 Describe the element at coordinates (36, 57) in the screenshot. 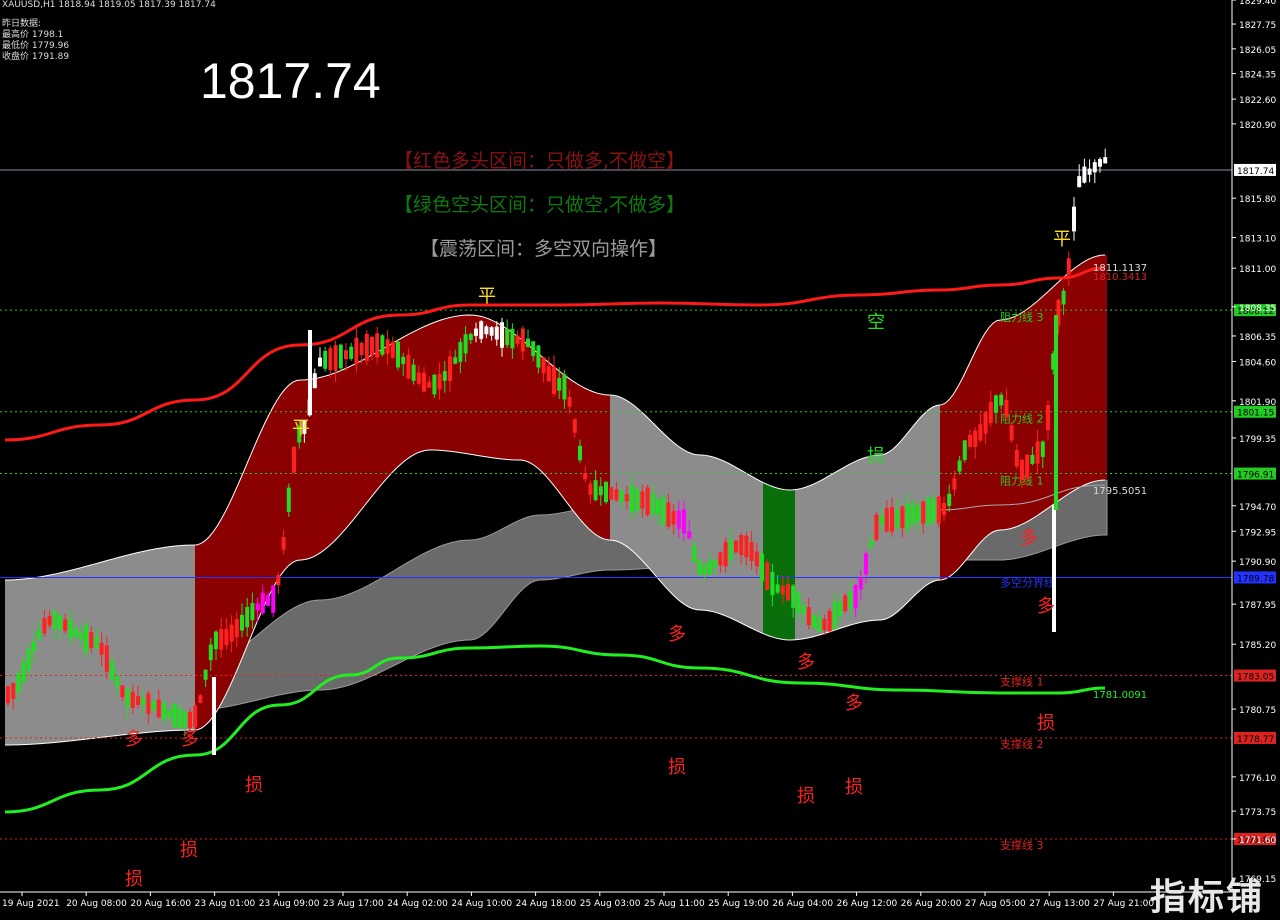

I see `yesterday-close: 收盘价 1791.89` at that location.